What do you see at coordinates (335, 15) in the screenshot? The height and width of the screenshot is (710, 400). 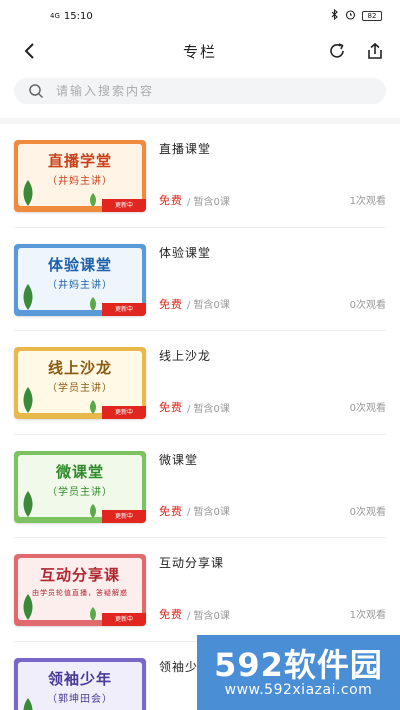 I see `bluetooth-icon` at bounding box center [335, 15].